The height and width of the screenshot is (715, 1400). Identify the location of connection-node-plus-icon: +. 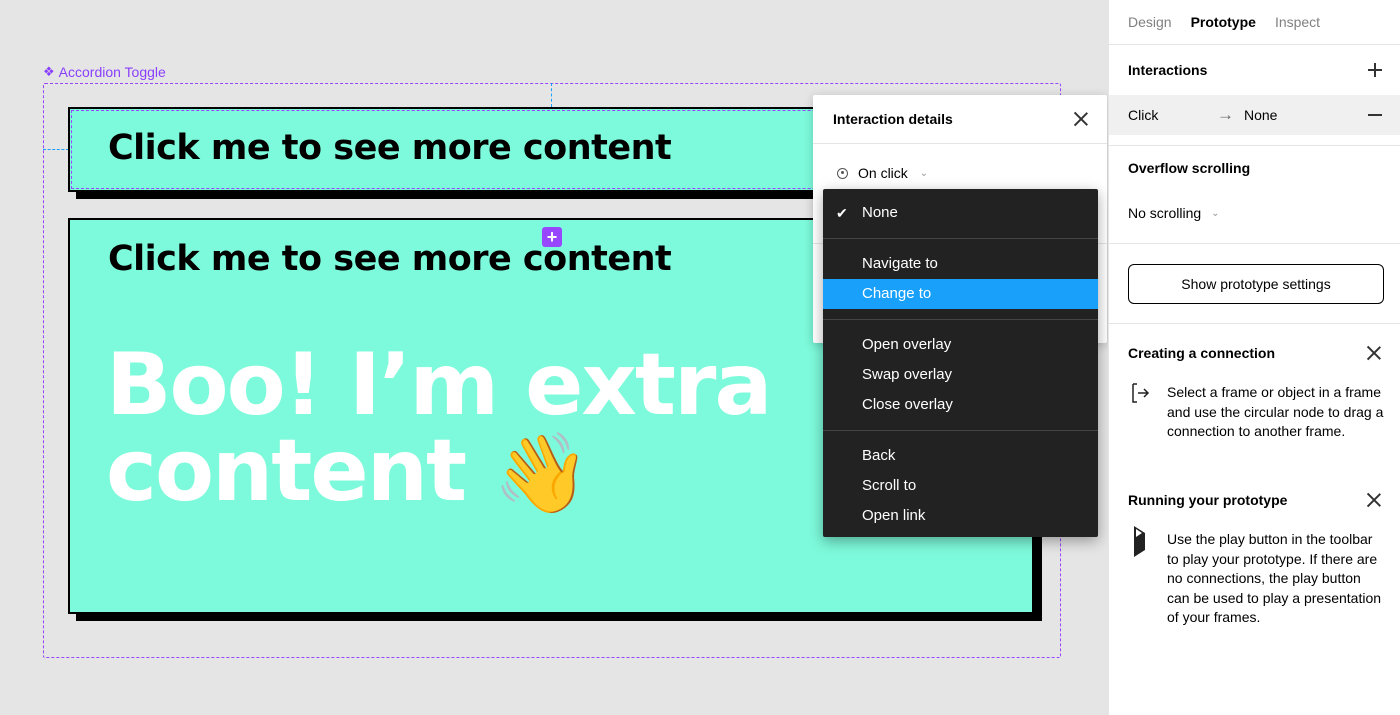
(552, 237).